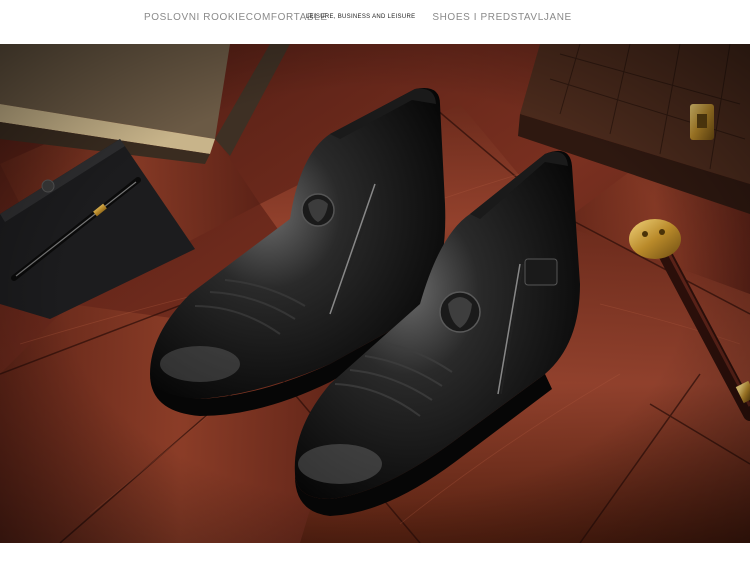  What do you see at coordinates (361, 17) in the screenshot?
I see `header-overlay-text: LEISURE, BUSINESS AND LEISURE` at bounding box center [361, 17].